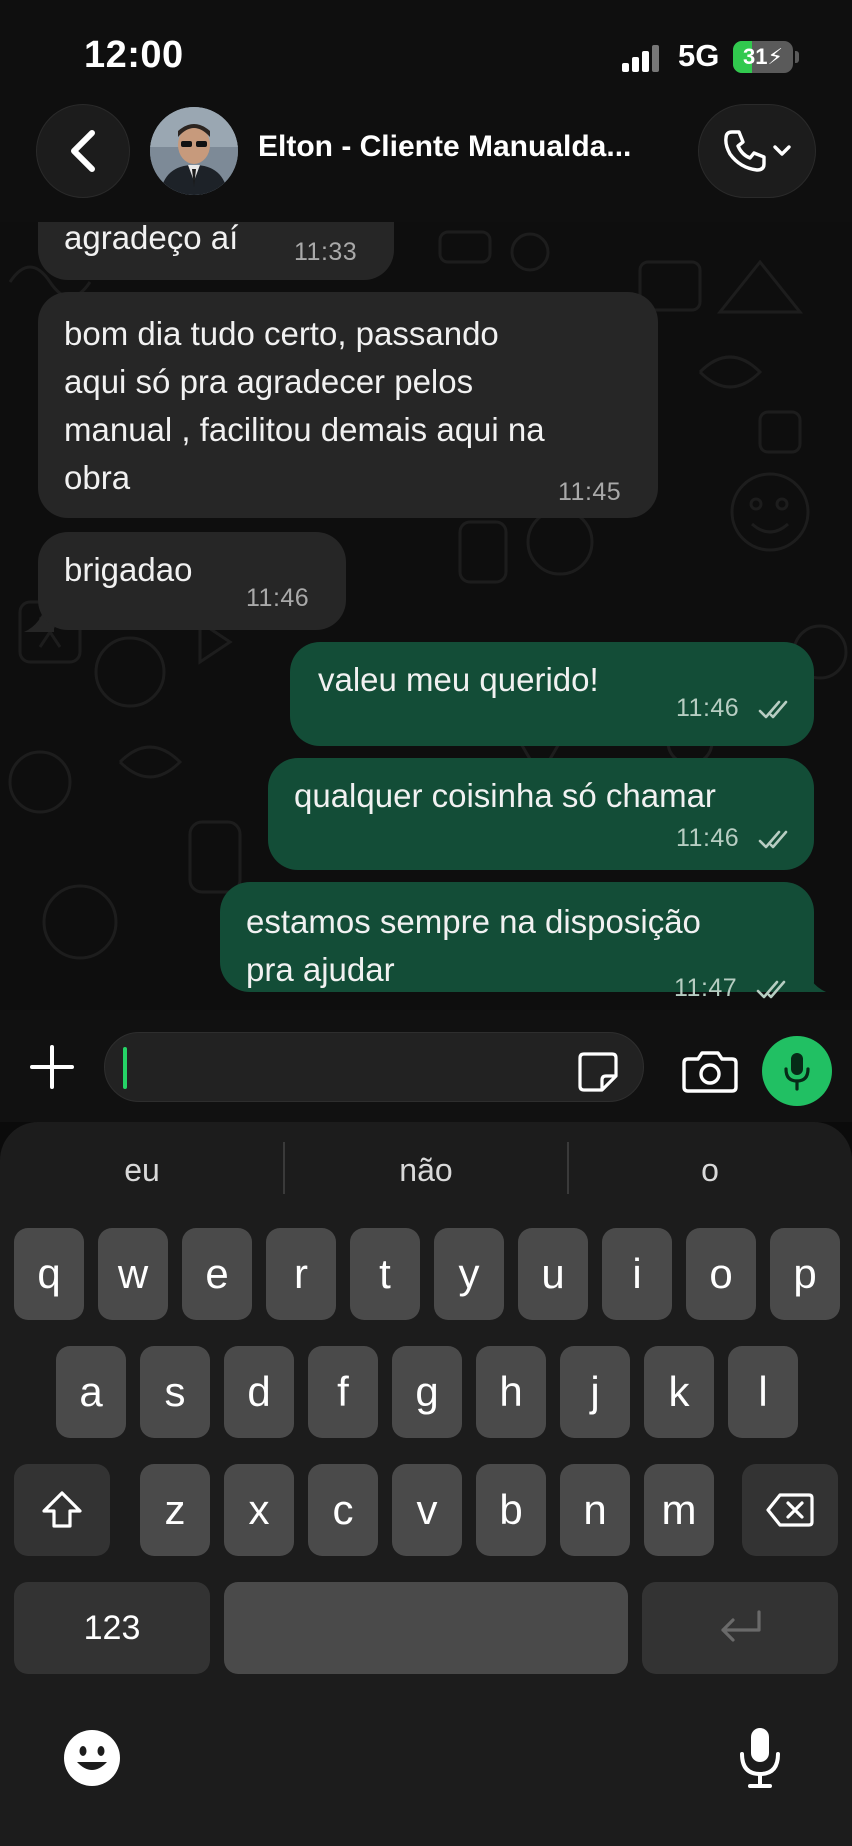 This screenshot has width=852, height=1846. What do you see at coordinates (637, 1274) in the screenshot?
I see `key-i: i` at bounding box center [637, 1274].